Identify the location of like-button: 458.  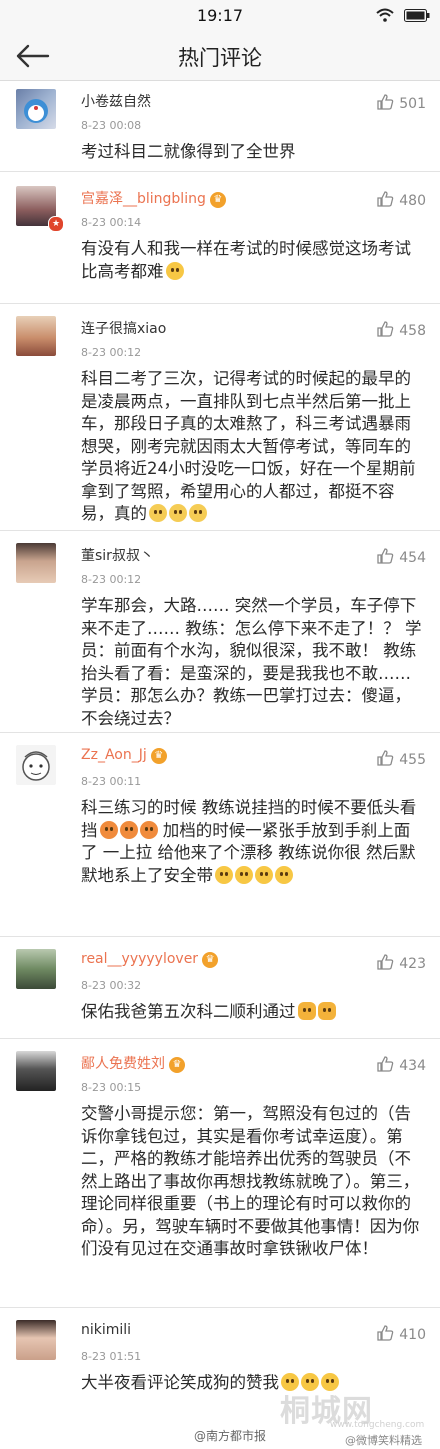
(401, 329).